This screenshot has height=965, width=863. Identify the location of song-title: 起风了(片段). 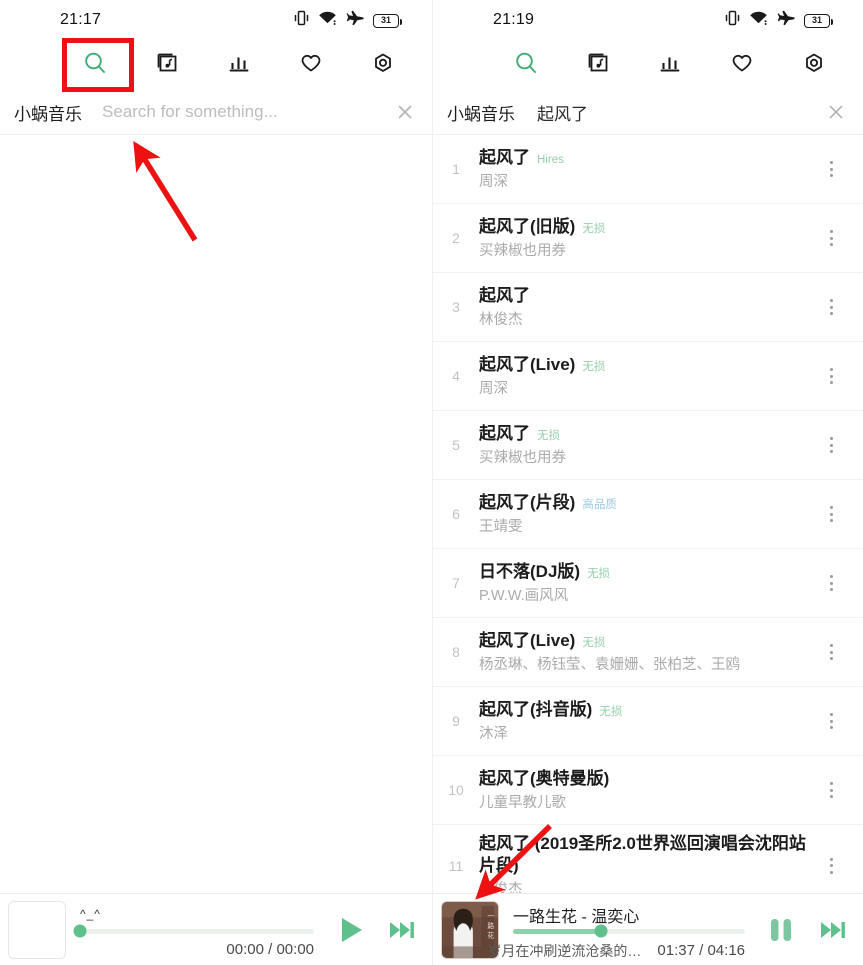
(527, 503).